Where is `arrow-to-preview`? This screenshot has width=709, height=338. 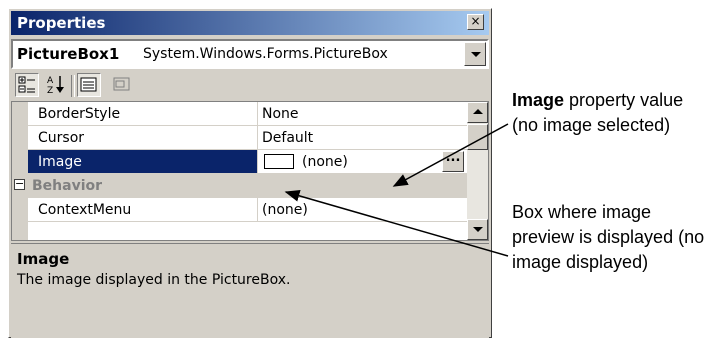
arrow-to-preview is located at coordinates (396, 223).